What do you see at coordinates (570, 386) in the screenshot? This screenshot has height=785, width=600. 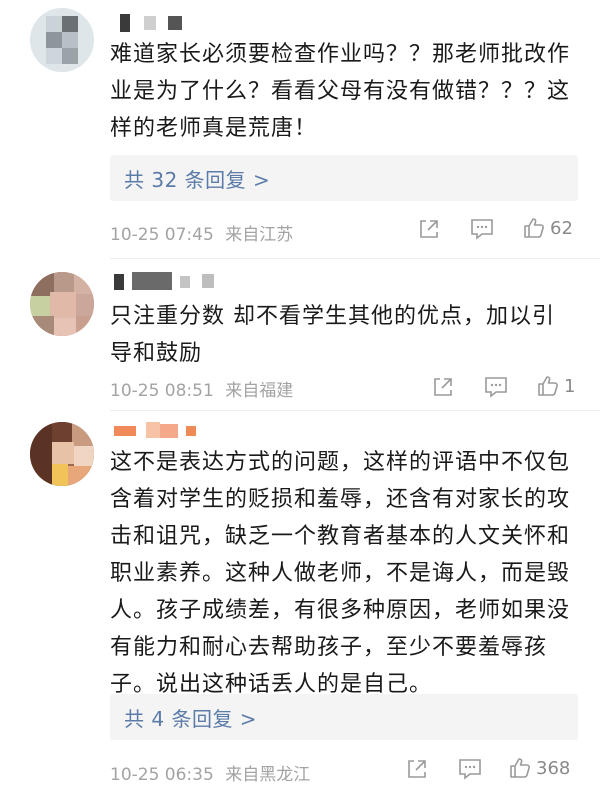 I see `like-count: 1` at bounding box center [570, 386].